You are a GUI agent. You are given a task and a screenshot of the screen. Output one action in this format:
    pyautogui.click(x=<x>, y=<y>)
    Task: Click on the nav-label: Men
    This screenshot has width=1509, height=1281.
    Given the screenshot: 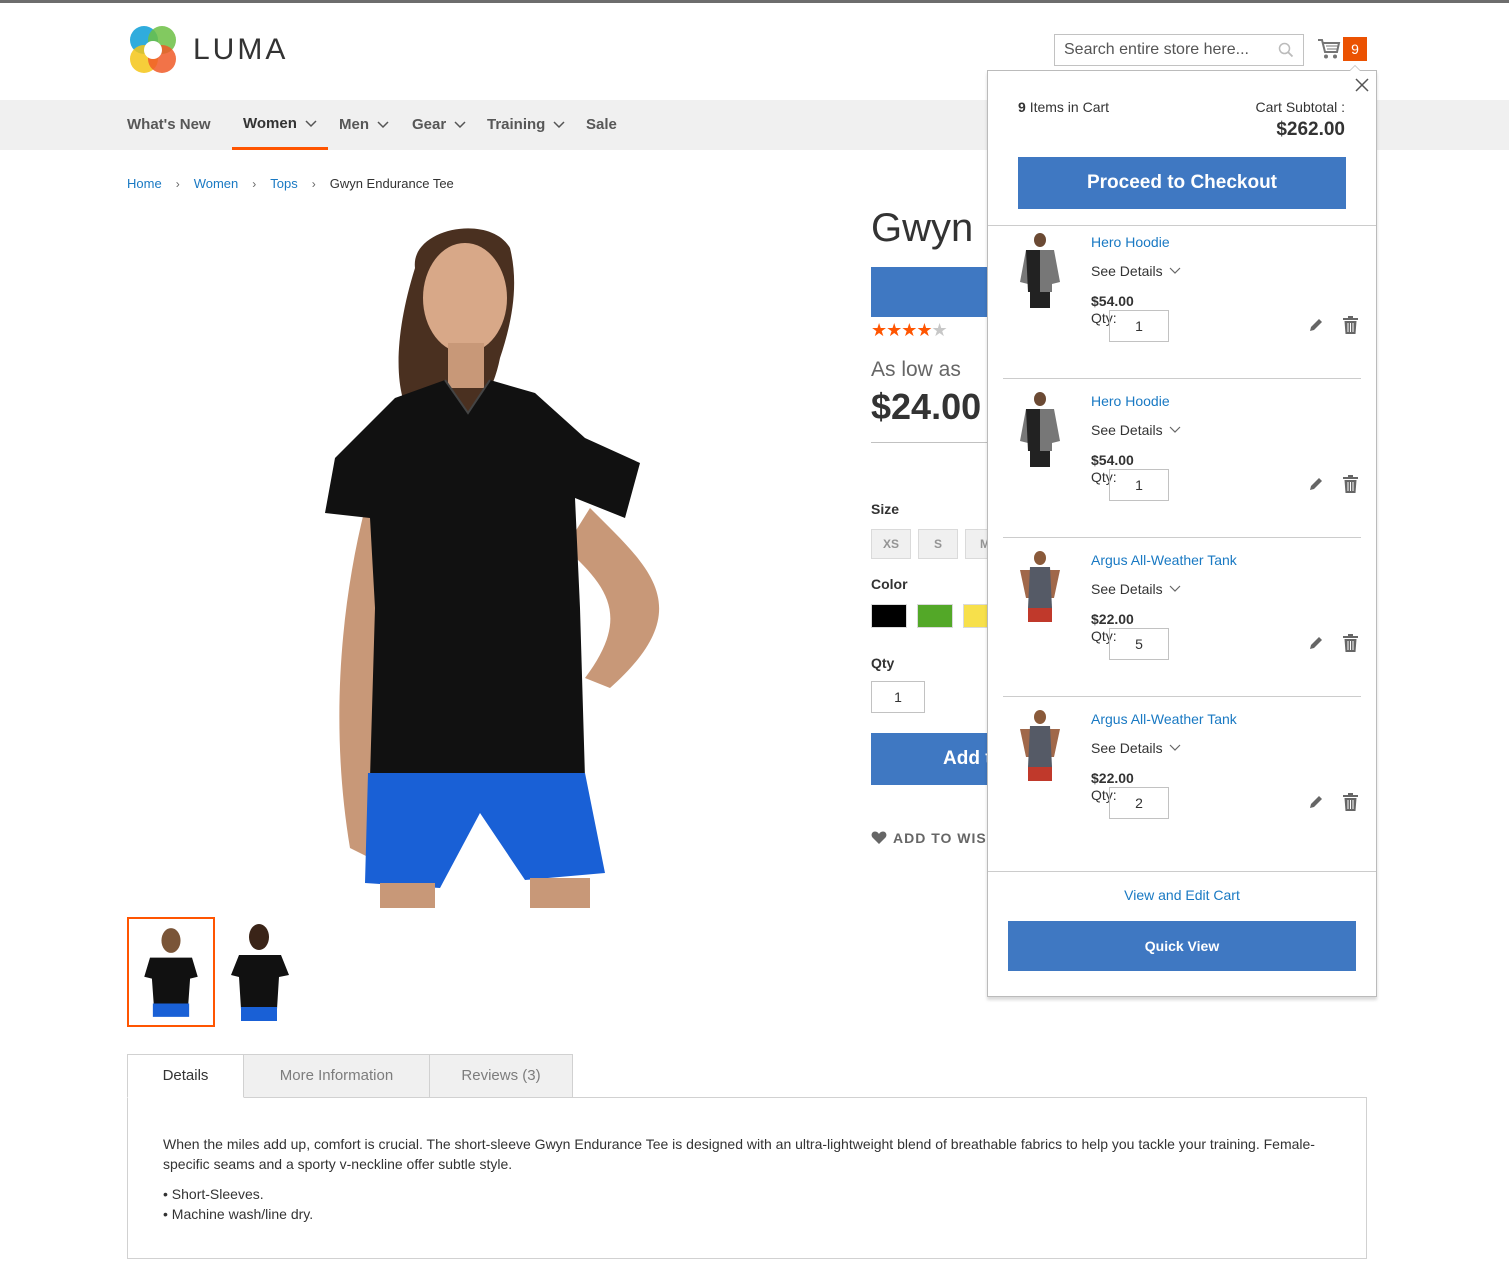 What is the action you would take?
    pyautogui.click(x=354, y=124)
    